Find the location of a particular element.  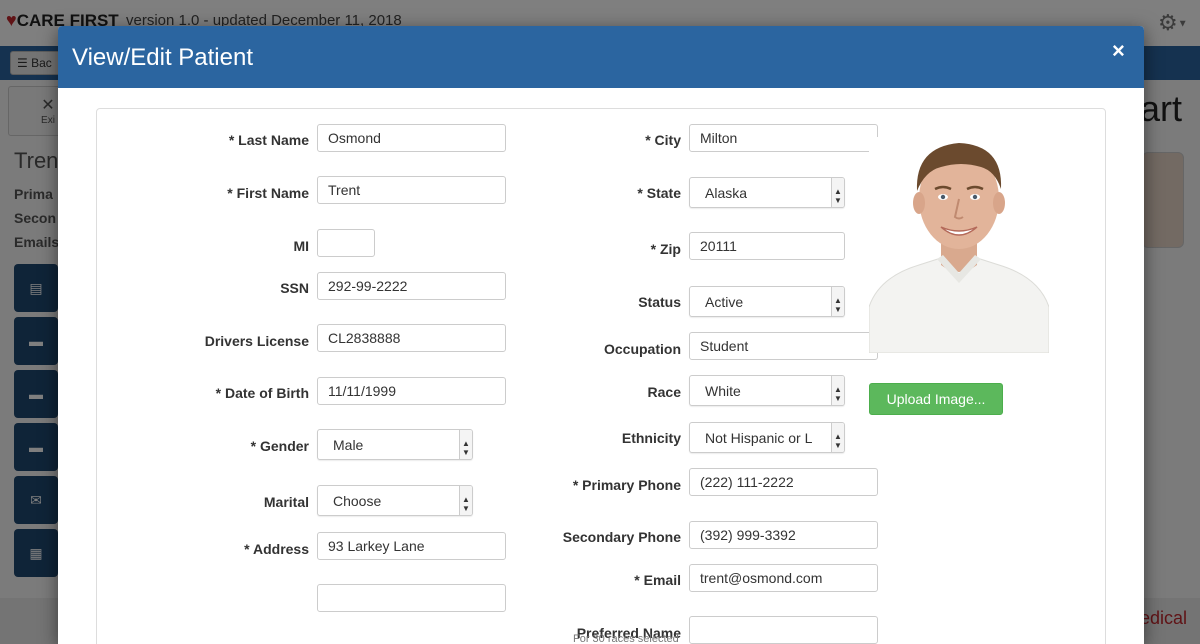

secondary-phone-label: Secondary Phone is located at coordinates (621, 537).